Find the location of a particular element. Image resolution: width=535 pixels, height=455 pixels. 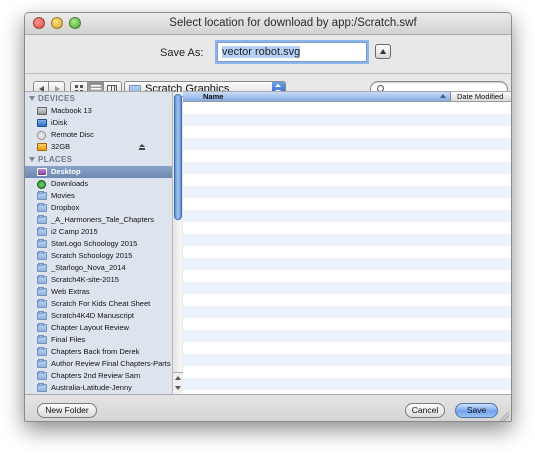

sidebar-item-web-extras: Web Extras is located at coordinates (99, 292).